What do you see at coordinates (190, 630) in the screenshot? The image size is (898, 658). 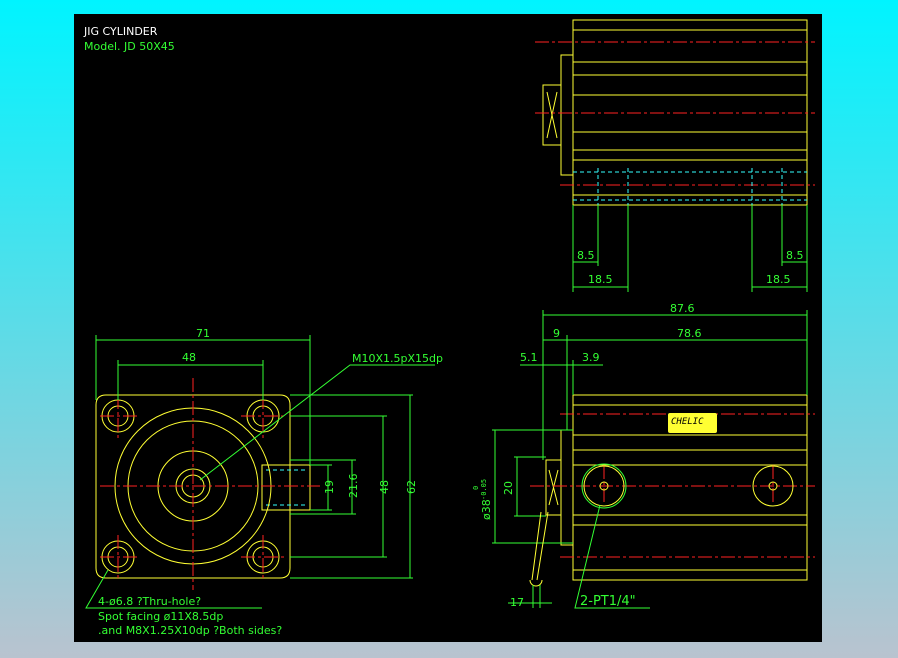 I see `note-tap: .and M8X1.25X10dp ?Both sides?` at bounding box center [190, 630].